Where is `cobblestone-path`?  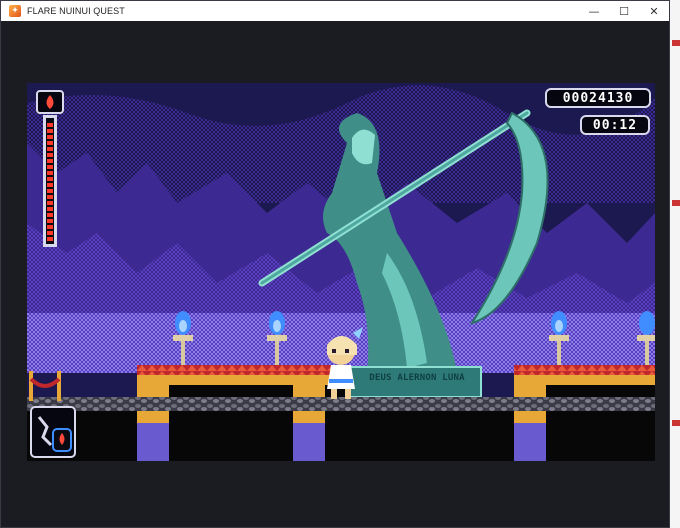 cobblestone-path is located at coordinates (341, 404).